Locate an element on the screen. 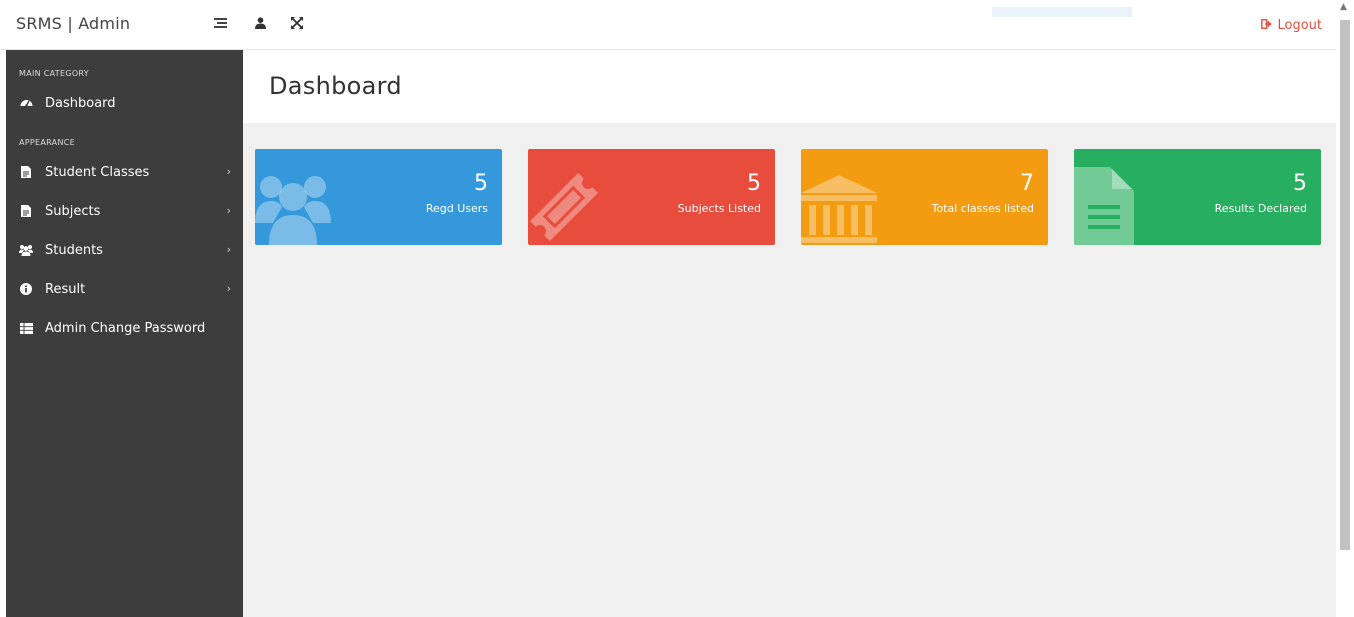 The image size is (1354, 617). faint-placeholder-strip is located at coordinates (1062, 12).